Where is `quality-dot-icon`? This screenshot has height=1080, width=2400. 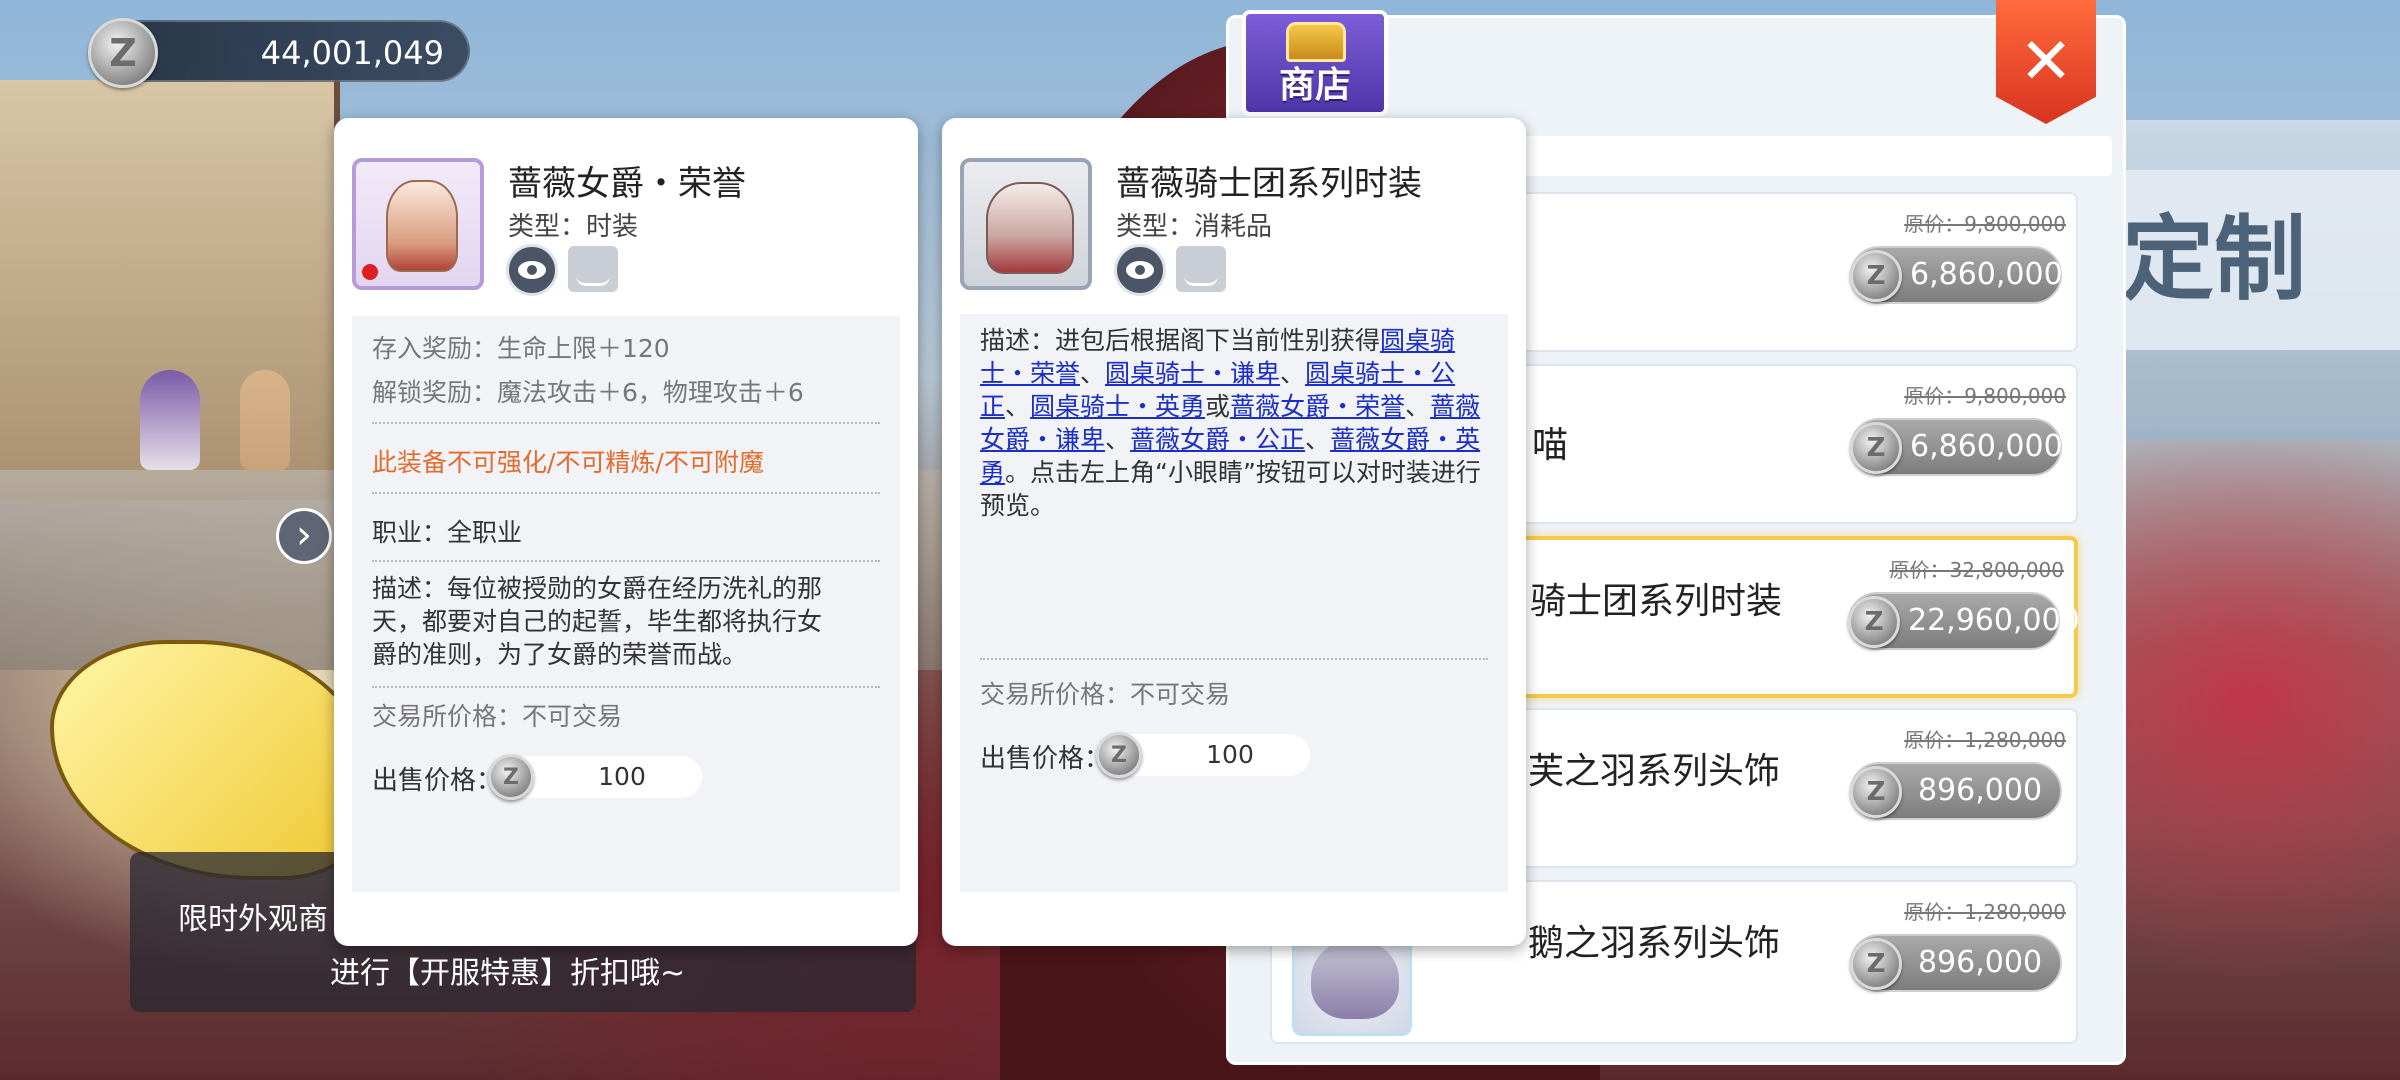 quality-dot-icon is located at coordinates (370, 272).